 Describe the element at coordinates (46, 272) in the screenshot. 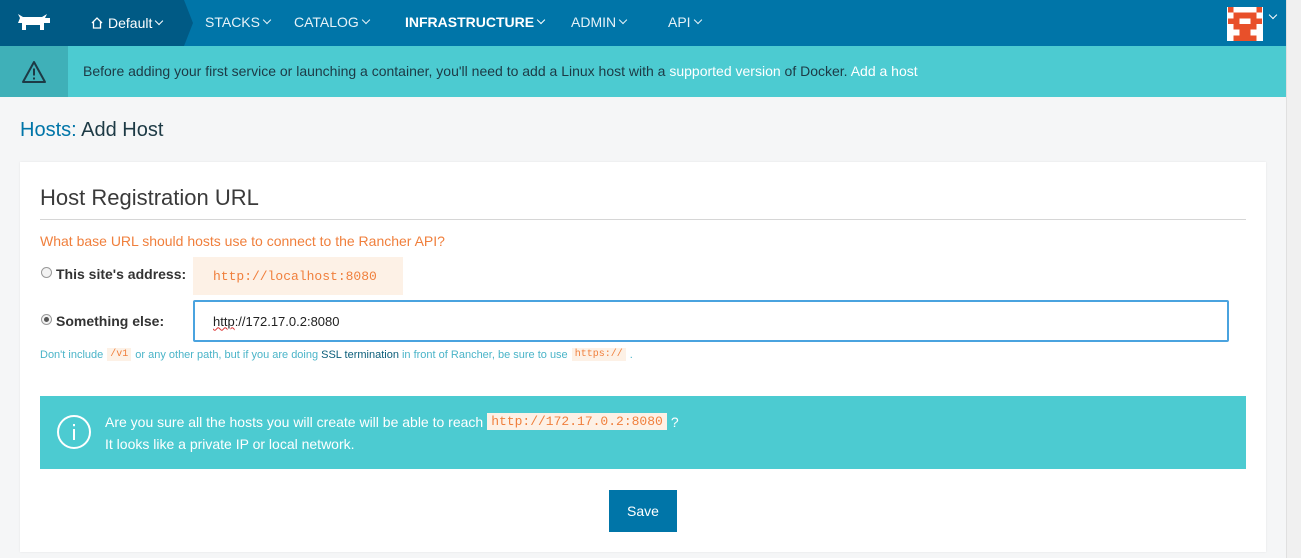

I see `site-address-radio` at that location.